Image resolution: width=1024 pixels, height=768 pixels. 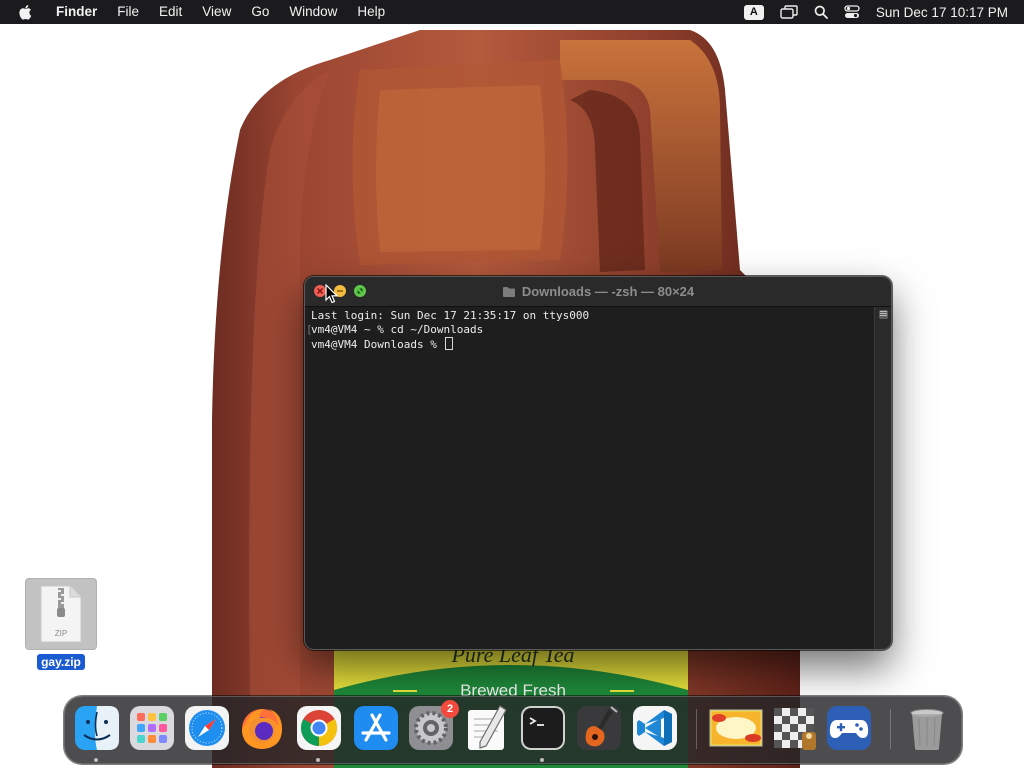 I want to click on dock-game-controller, so click(x=849, y=728).